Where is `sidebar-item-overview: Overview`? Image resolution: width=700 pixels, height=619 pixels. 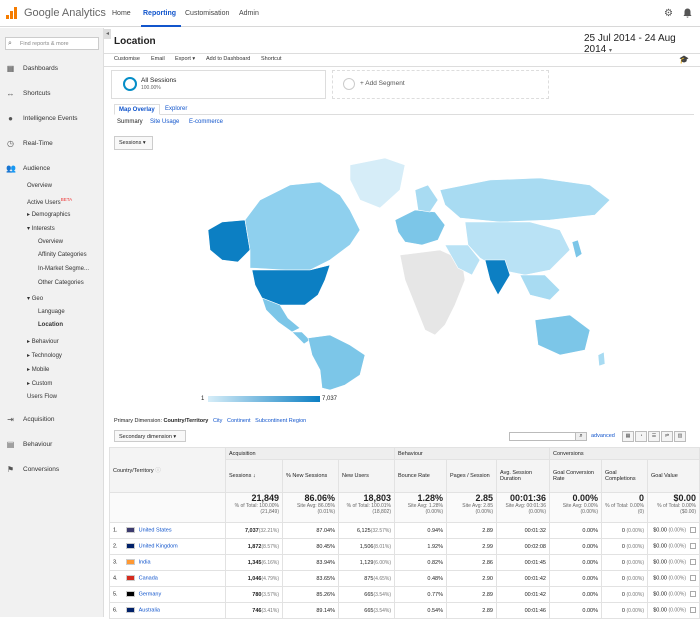 sidebar-item-overview: Overview is located at coordinates (39, 186).